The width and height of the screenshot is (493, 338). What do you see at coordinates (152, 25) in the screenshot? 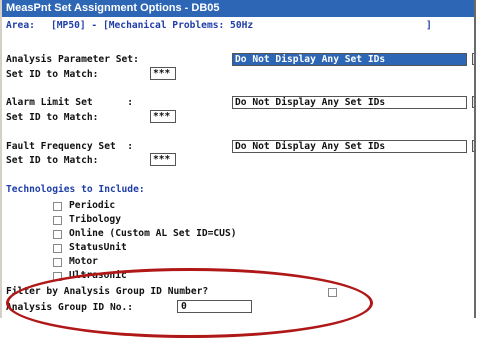
I see `area-value: [MP50] - [Mechanical Problems: 50Hz` at bounding box center [152, 25].